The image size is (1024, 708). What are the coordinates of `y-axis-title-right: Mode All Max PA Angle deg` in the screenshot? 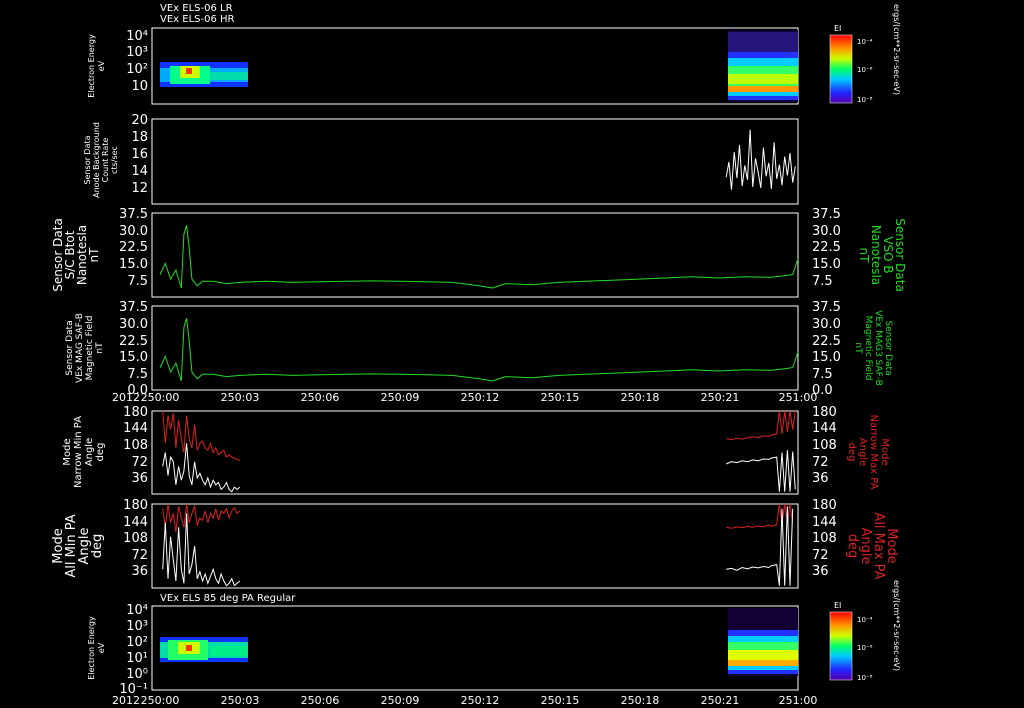 It's located at (872, 545).